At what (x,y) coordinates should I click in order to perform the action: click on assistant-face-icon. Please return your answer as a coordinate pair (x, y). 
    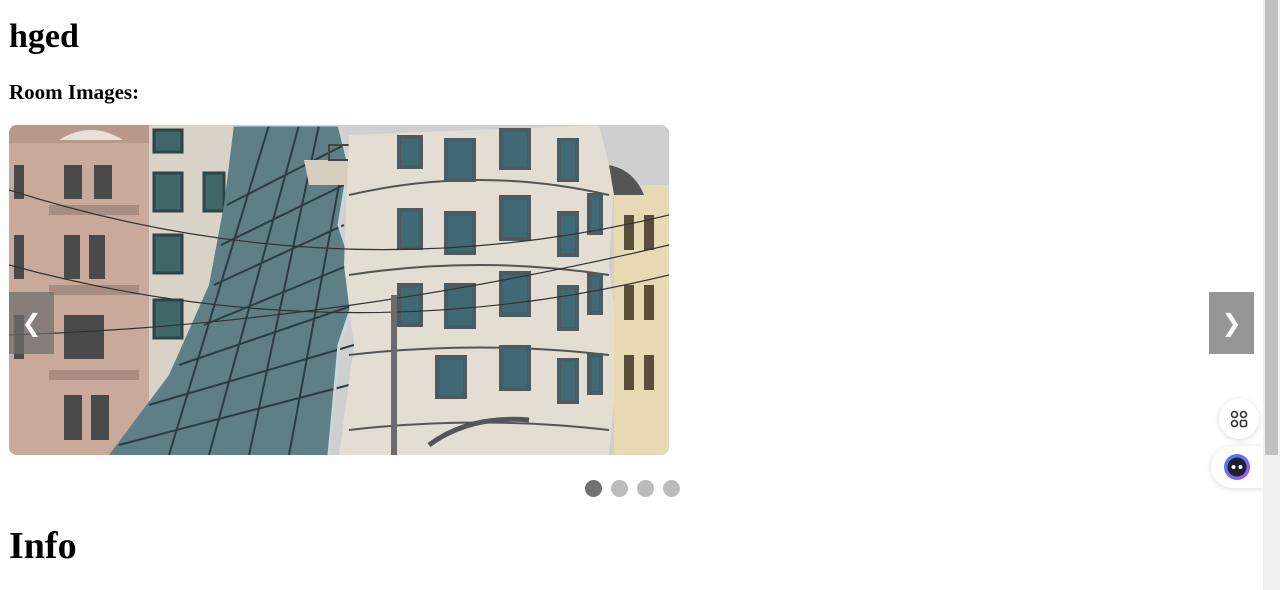
    Looking at the image, I should click on (1237, 467).